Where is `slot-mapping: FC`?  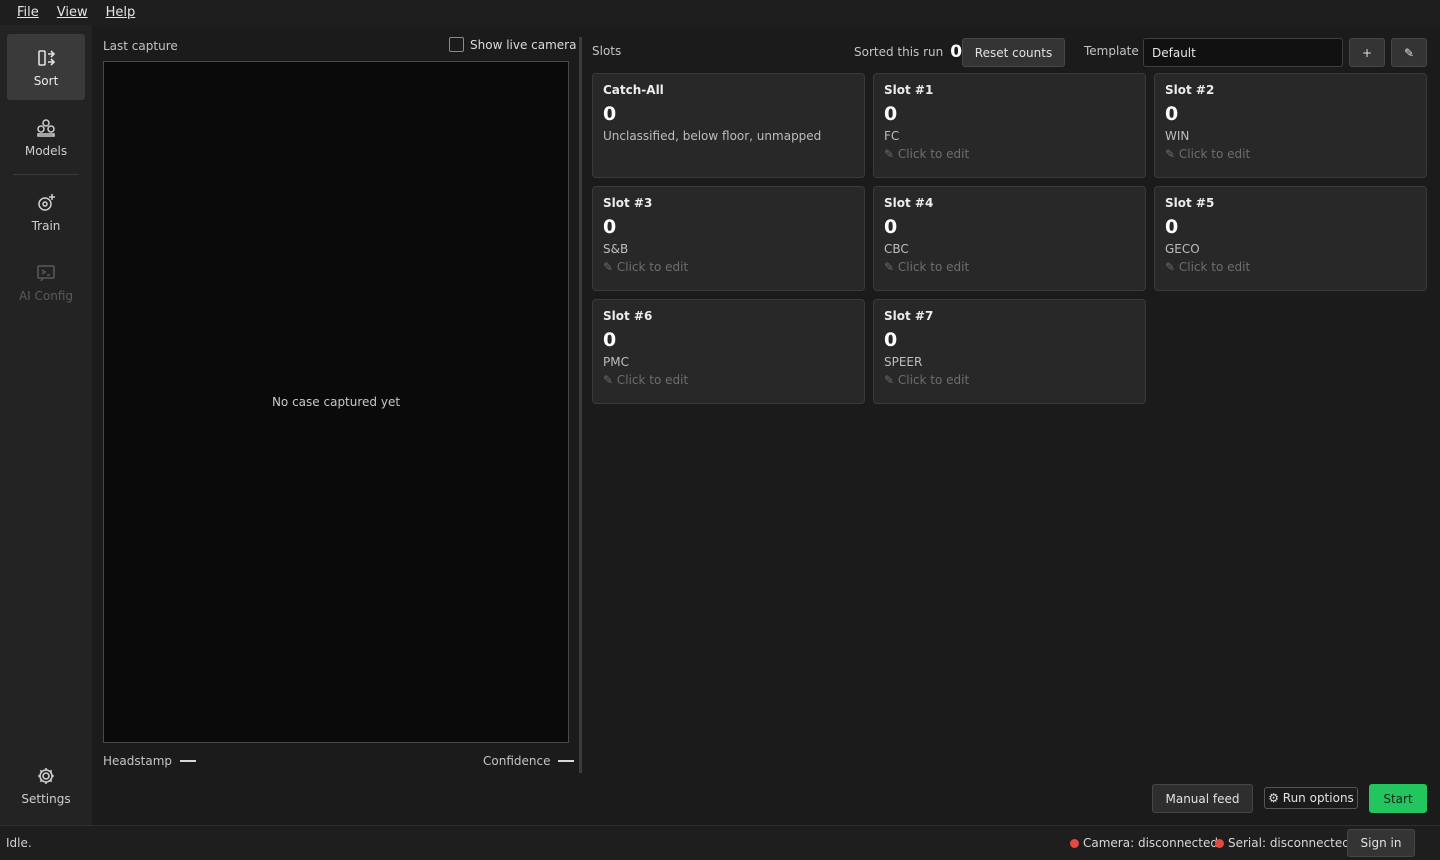 slot-mapping: FC is located at coordinates (892, 136).